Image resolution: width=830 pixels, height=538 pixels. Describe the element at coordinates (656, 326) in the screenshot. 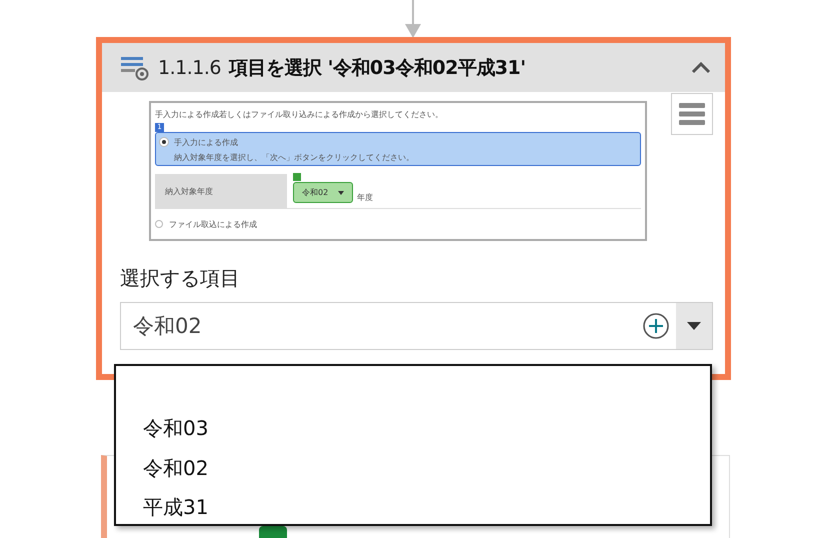

I see `add-icon` at that location.